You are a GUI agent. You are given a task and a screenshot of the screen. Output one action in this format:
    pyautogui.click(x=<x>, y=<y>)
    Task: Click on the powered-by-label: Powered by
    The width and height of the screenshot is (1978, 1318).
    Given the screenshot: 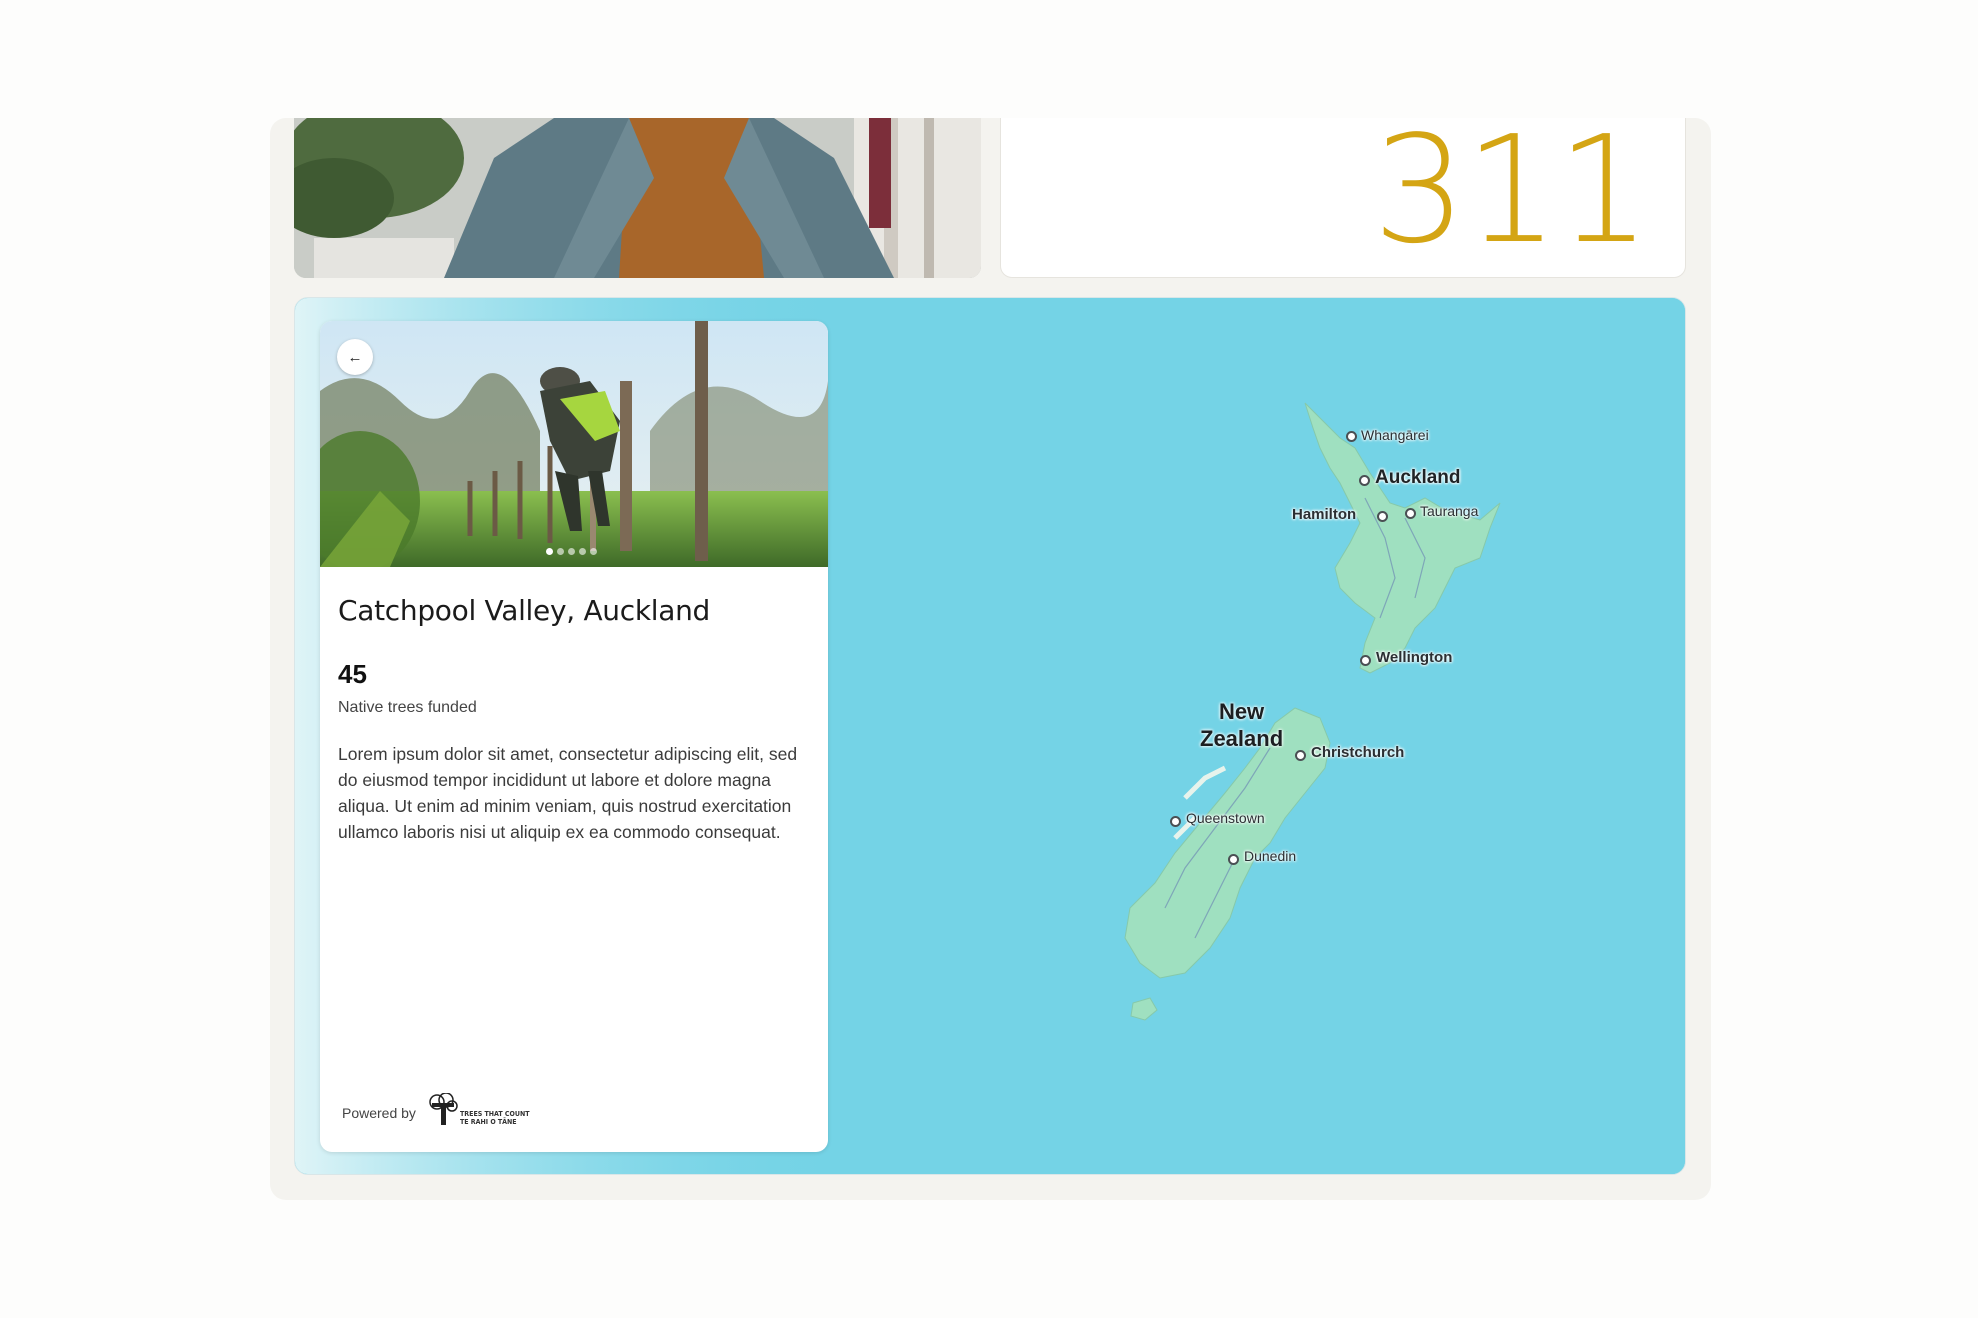 What is the action you would take?
    pyautogui.click(x=379, y=1113)
    